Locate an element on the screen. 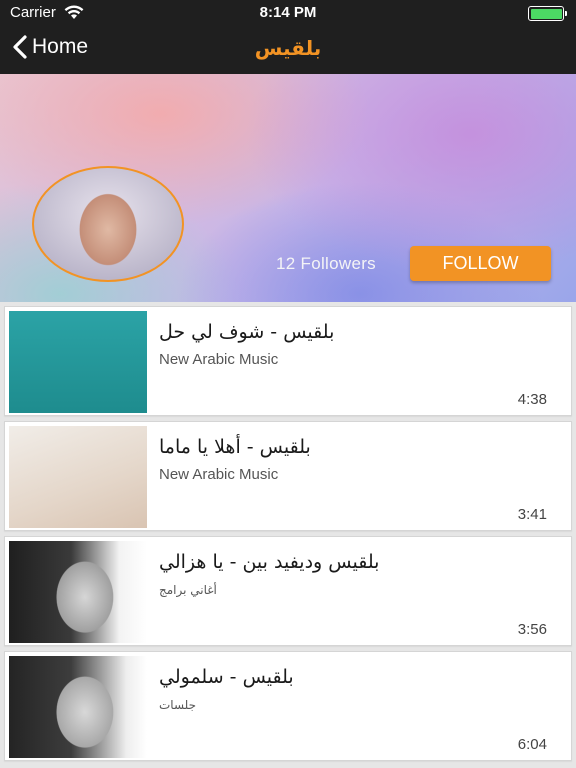  song-duration: 3:41 is located at coordinates (532, 514).